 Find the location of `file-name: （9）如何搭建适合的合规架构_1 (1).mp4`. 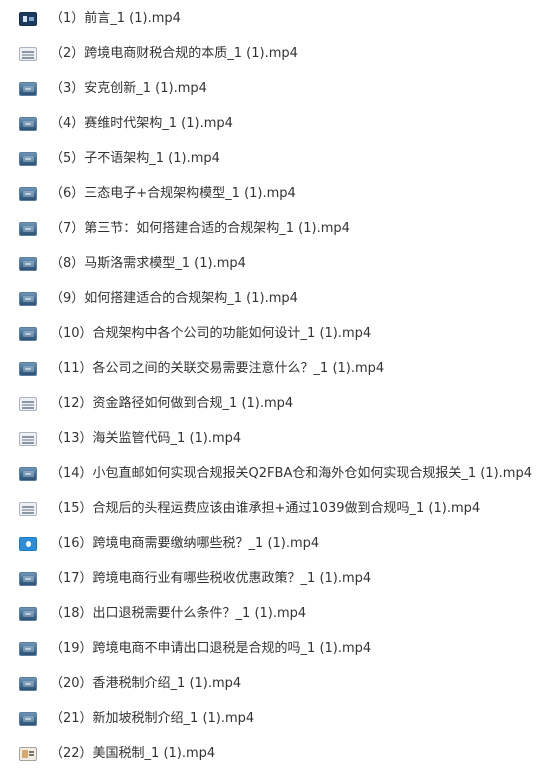

file-name: （9）如何搭建适合的合规架构_1 (1).mp4 is located at coordinates (174, 298).